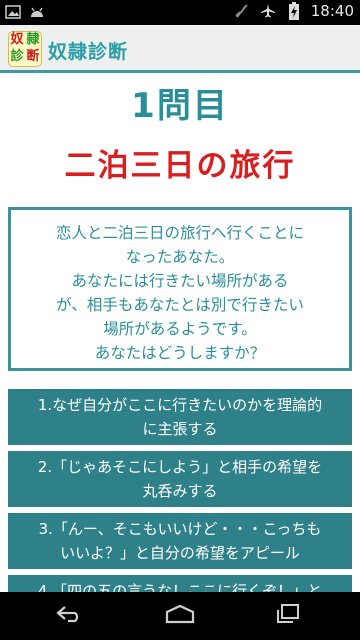 This screenshot has width=360, height=640. What do you see at coordinates (180, 329) in the screenshot?
I see `question-line: 場所があるようです。` at bounding box center [180, 329].